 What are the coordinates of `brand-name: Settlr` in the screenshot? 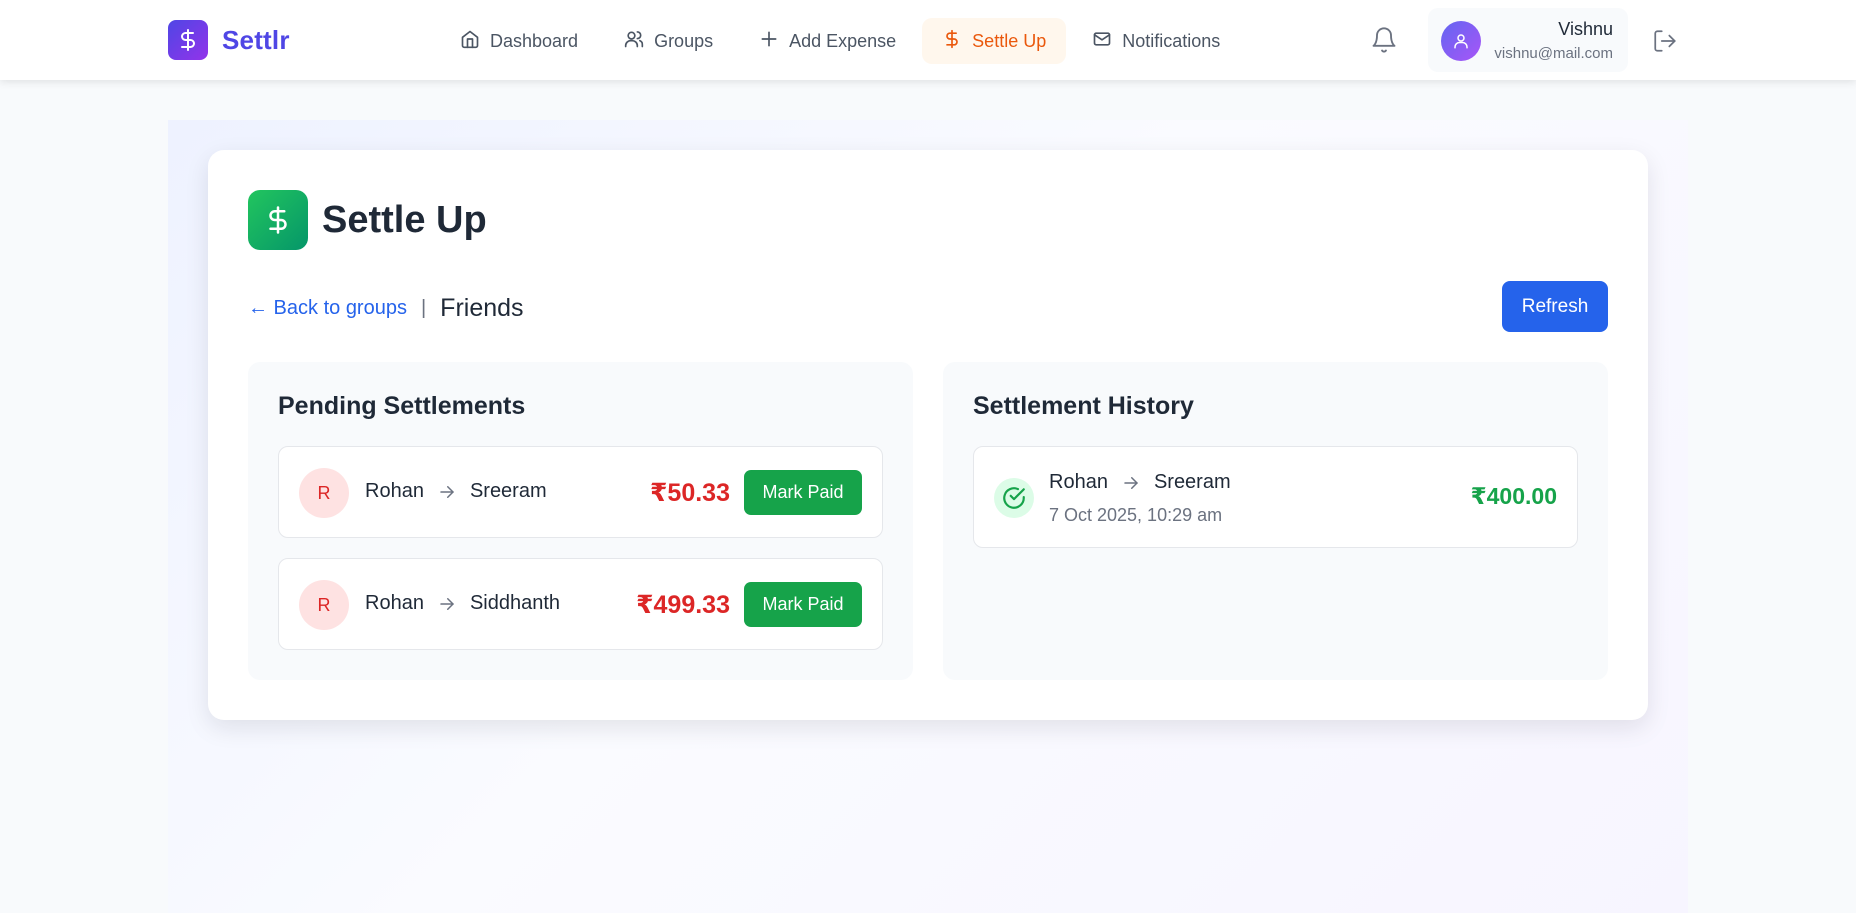 It's located at (256, 39).